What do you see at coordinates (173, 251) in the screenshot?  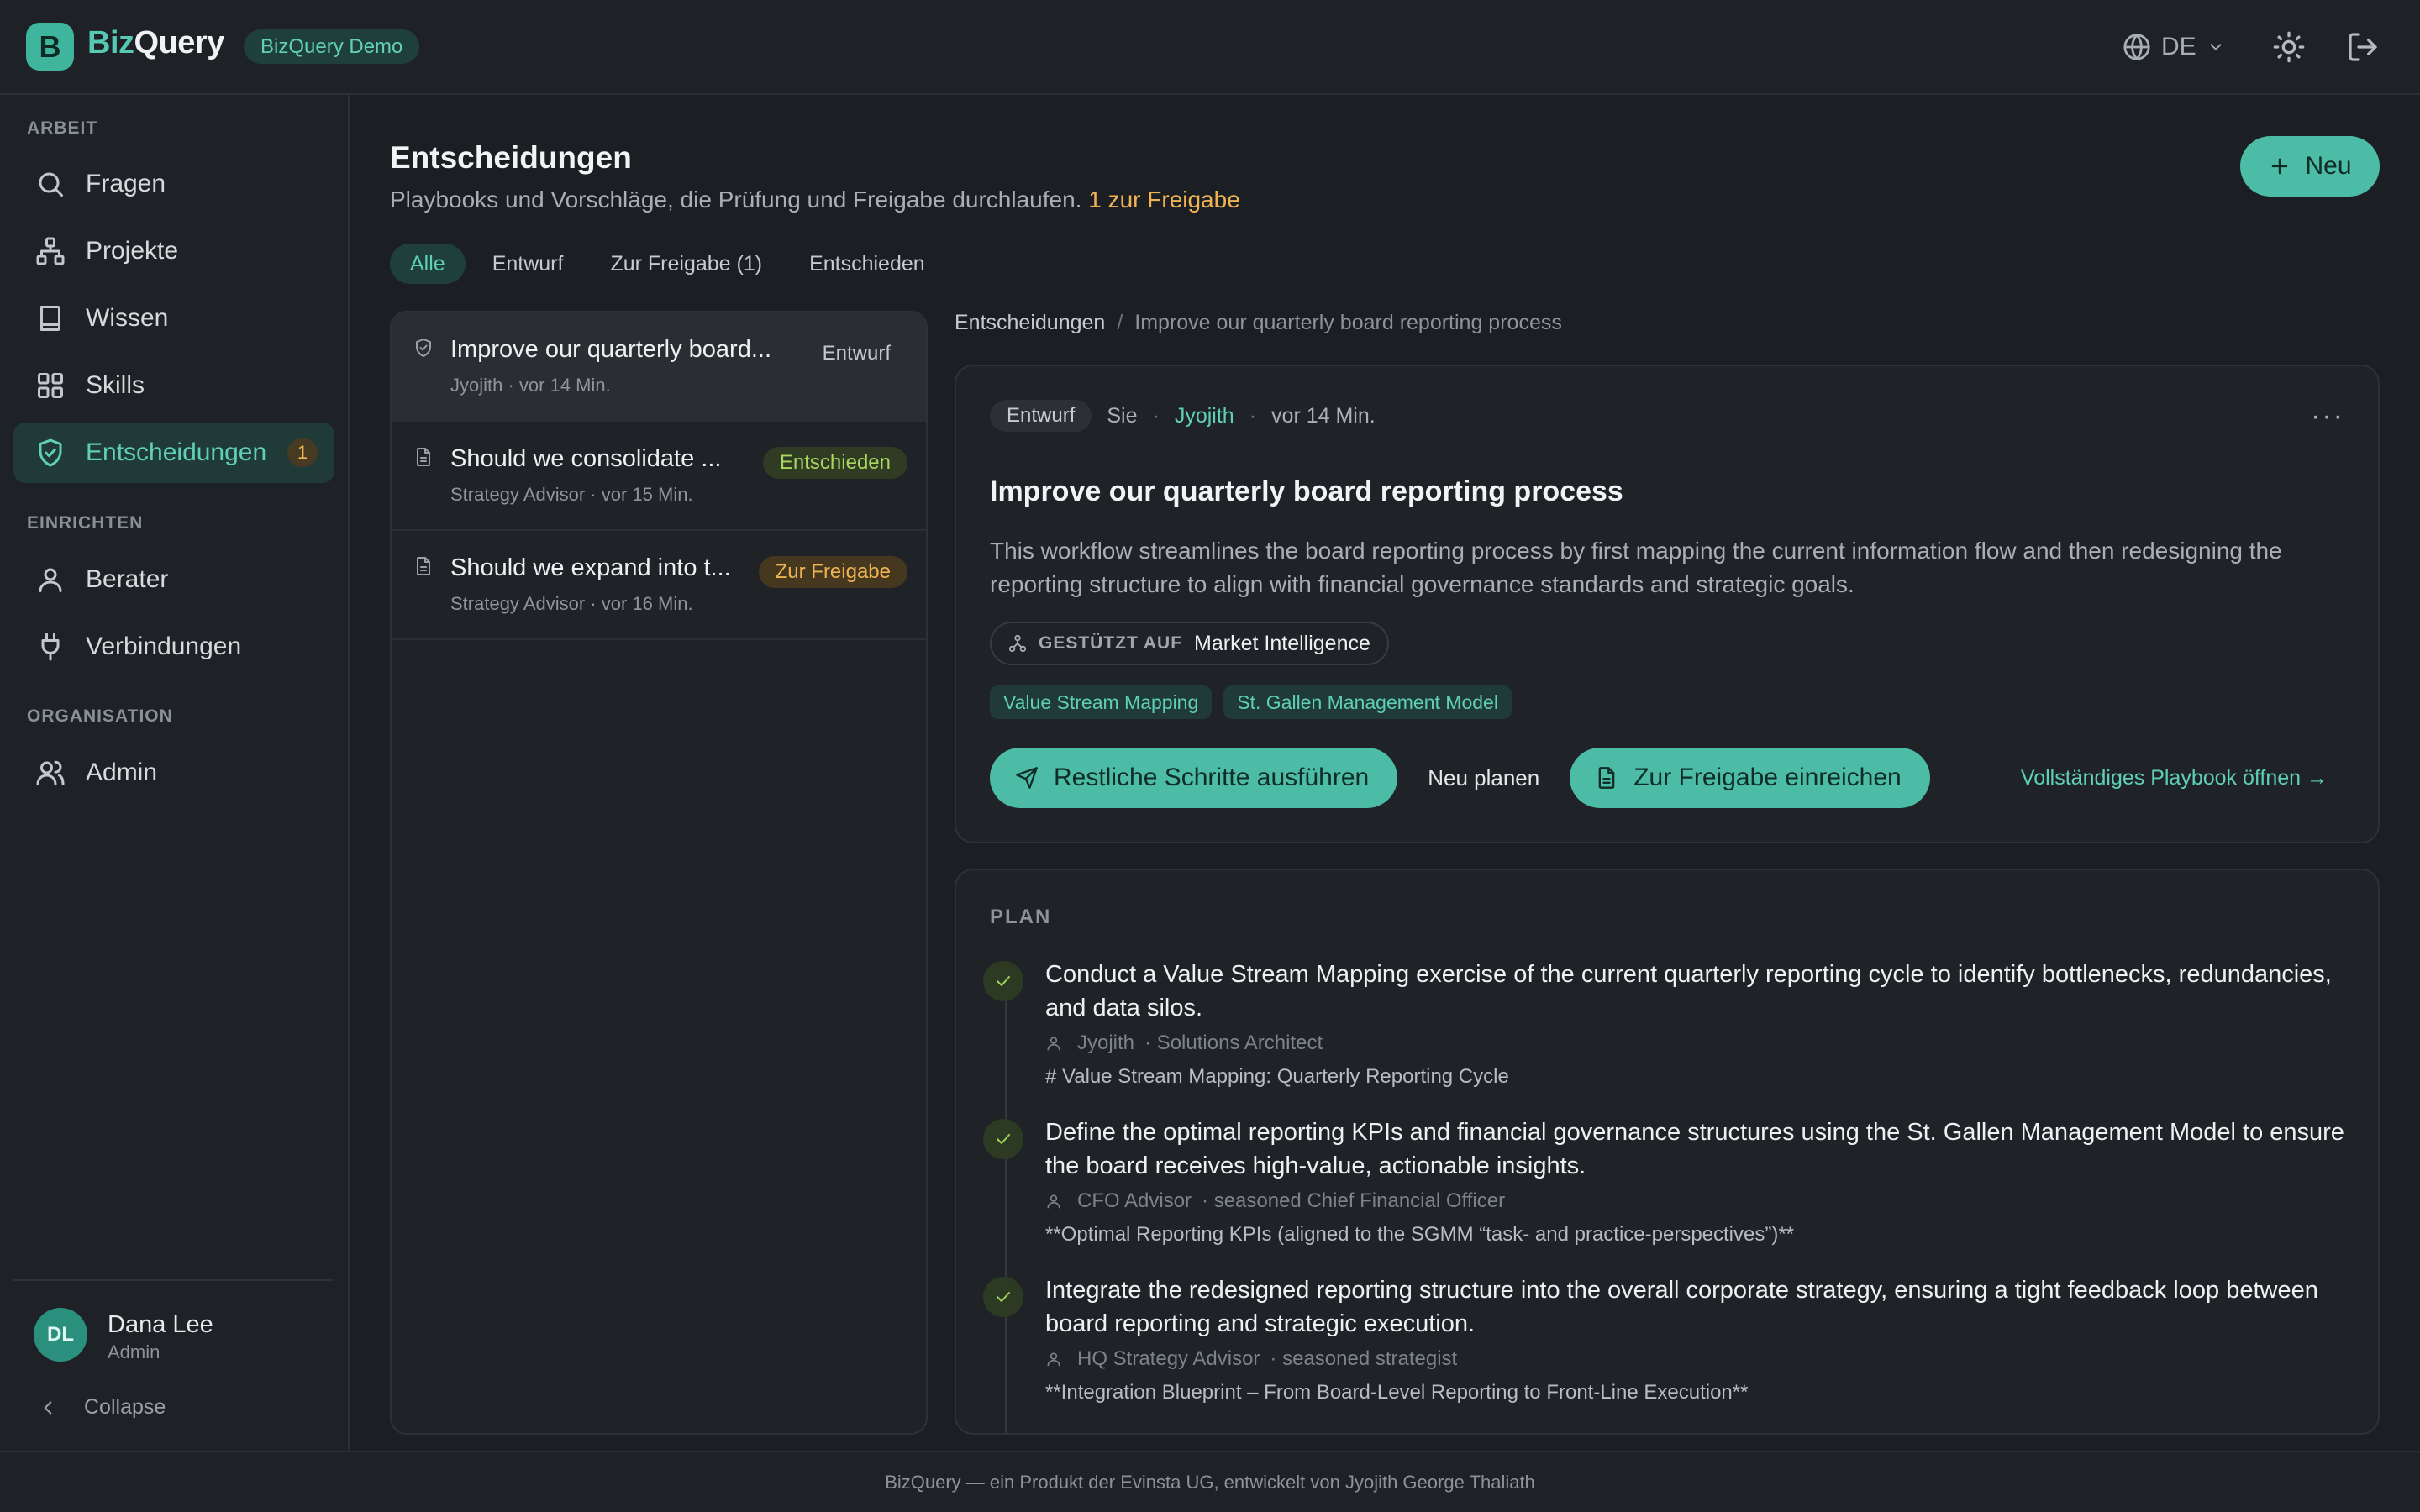 I see `sidebar-item-projekte: Projekte` at bounding box center [173, 251].